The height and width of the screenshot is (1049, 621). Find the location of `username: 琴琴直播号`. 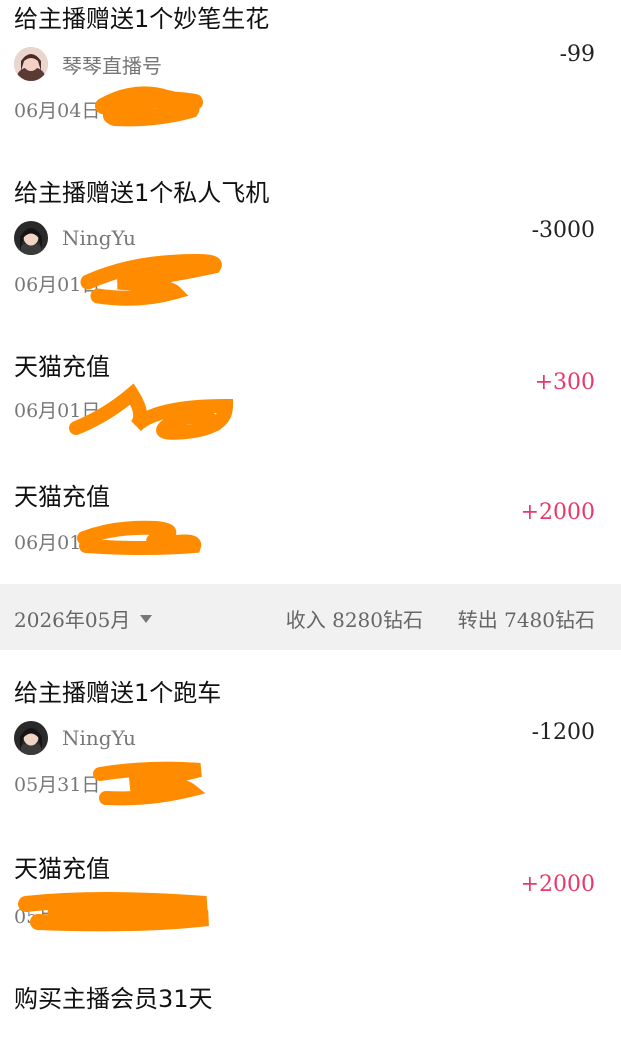

username: 琴琴直播号 is located at coordinates (112, 64).